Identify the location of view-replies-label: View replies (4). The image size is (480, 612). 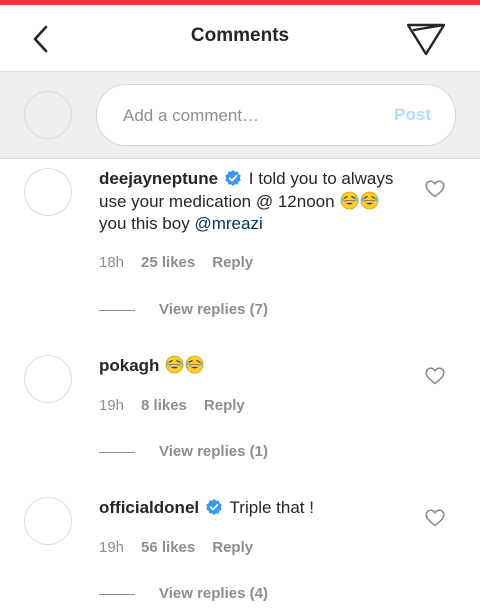
(213, 593).